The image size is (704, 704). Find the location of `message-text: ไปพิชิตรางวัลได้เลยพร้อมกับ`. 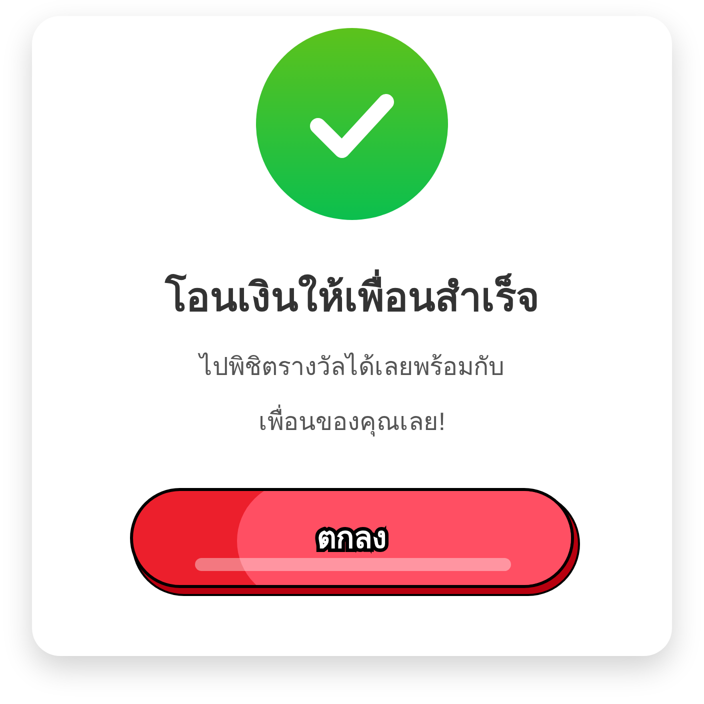

message-text: ไปพิชิตรางวัลได้เลยพร้อมกับ is located at coordinates (352, 367).